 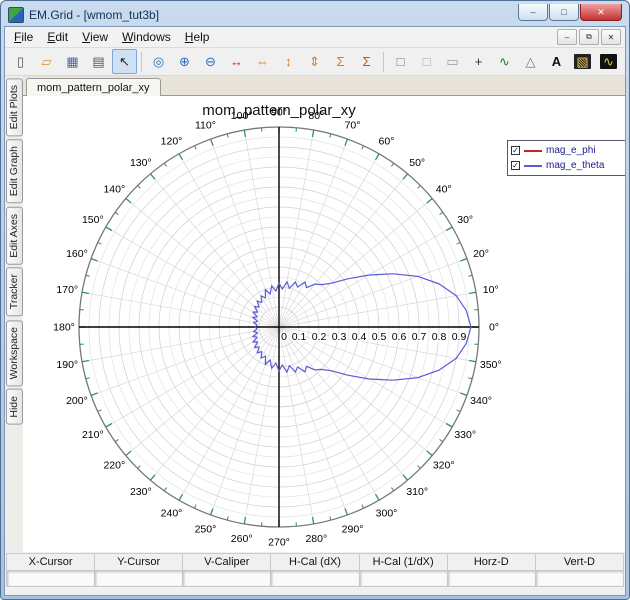 What do you see at coordinates (533, 12) in the screenshot?
I see `minimize-button: –` at bounding box center [533, 12].